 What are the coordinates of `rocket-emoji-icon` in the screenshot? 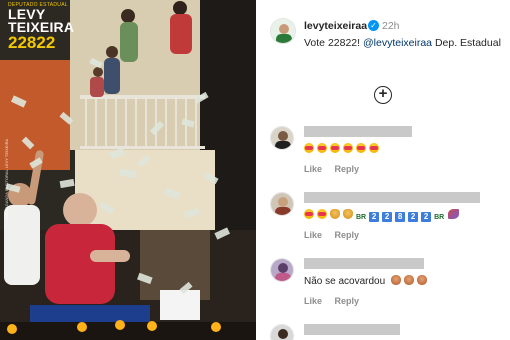 It's located at (454, 214).